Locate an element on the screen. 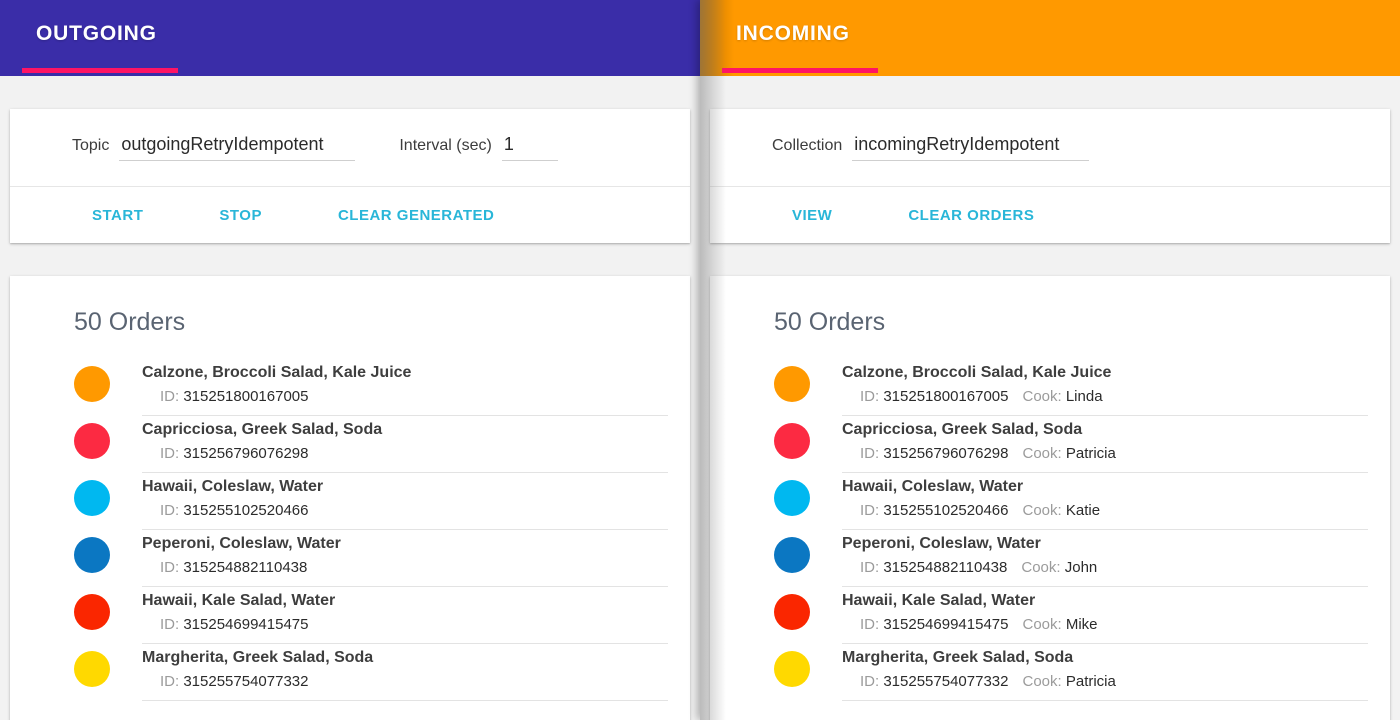 This screenshot has width=1400, height=720. start-button: START is located at coordinates (117, 215).